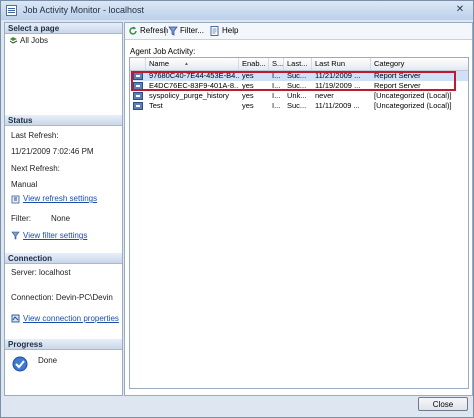  What do you see at coordinates (15, 318) in the screenshot?
I see `connection-properties-icon` at bounding box center [15, 318].